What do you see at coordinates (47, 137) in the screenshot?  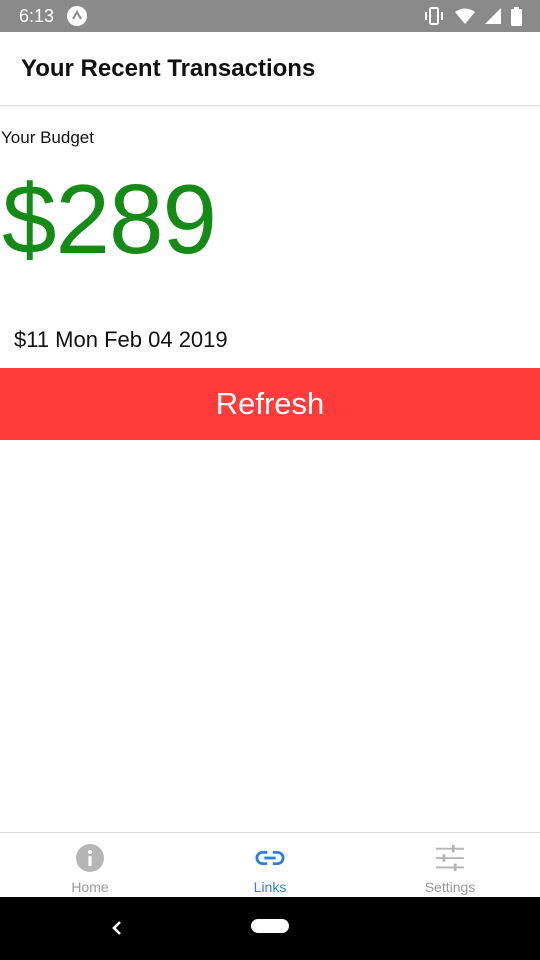 I see `budget-label: Your Budget` at bounding box center [47, 137].